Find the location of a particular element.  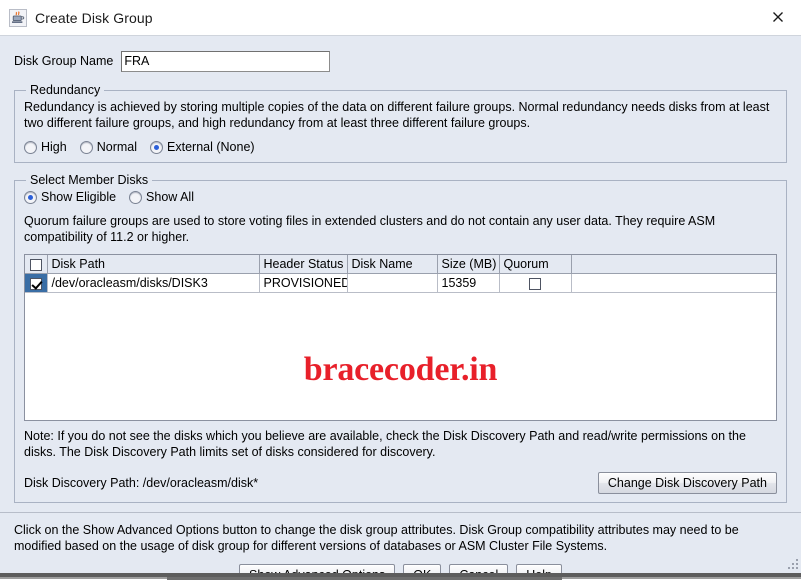

radio-high-indicator is located at coordinates (30, 147).